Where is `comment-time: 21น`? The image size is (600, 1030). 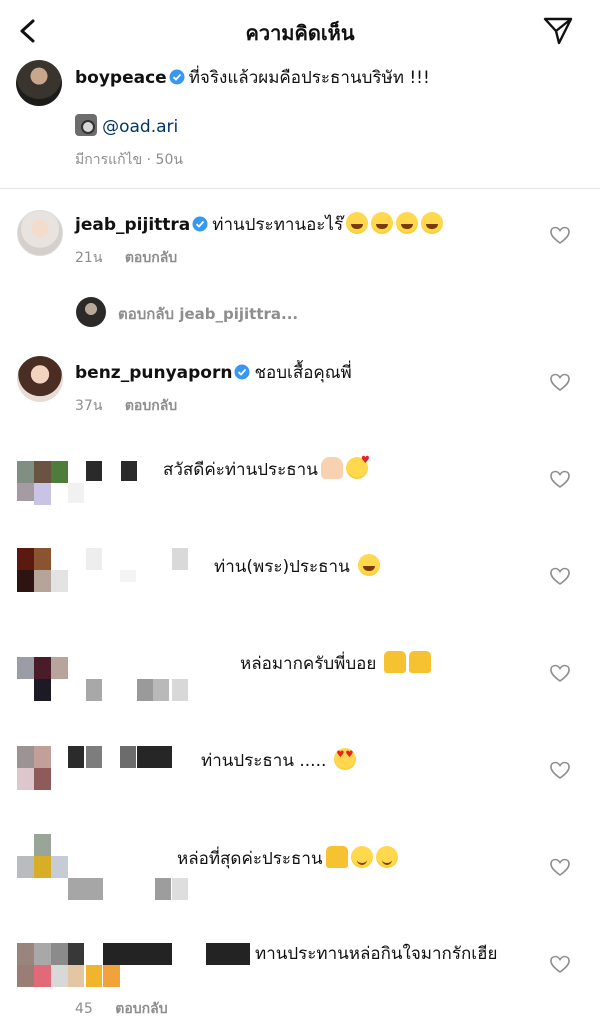 comment-time: 21น is located at coordinates (89, 258).